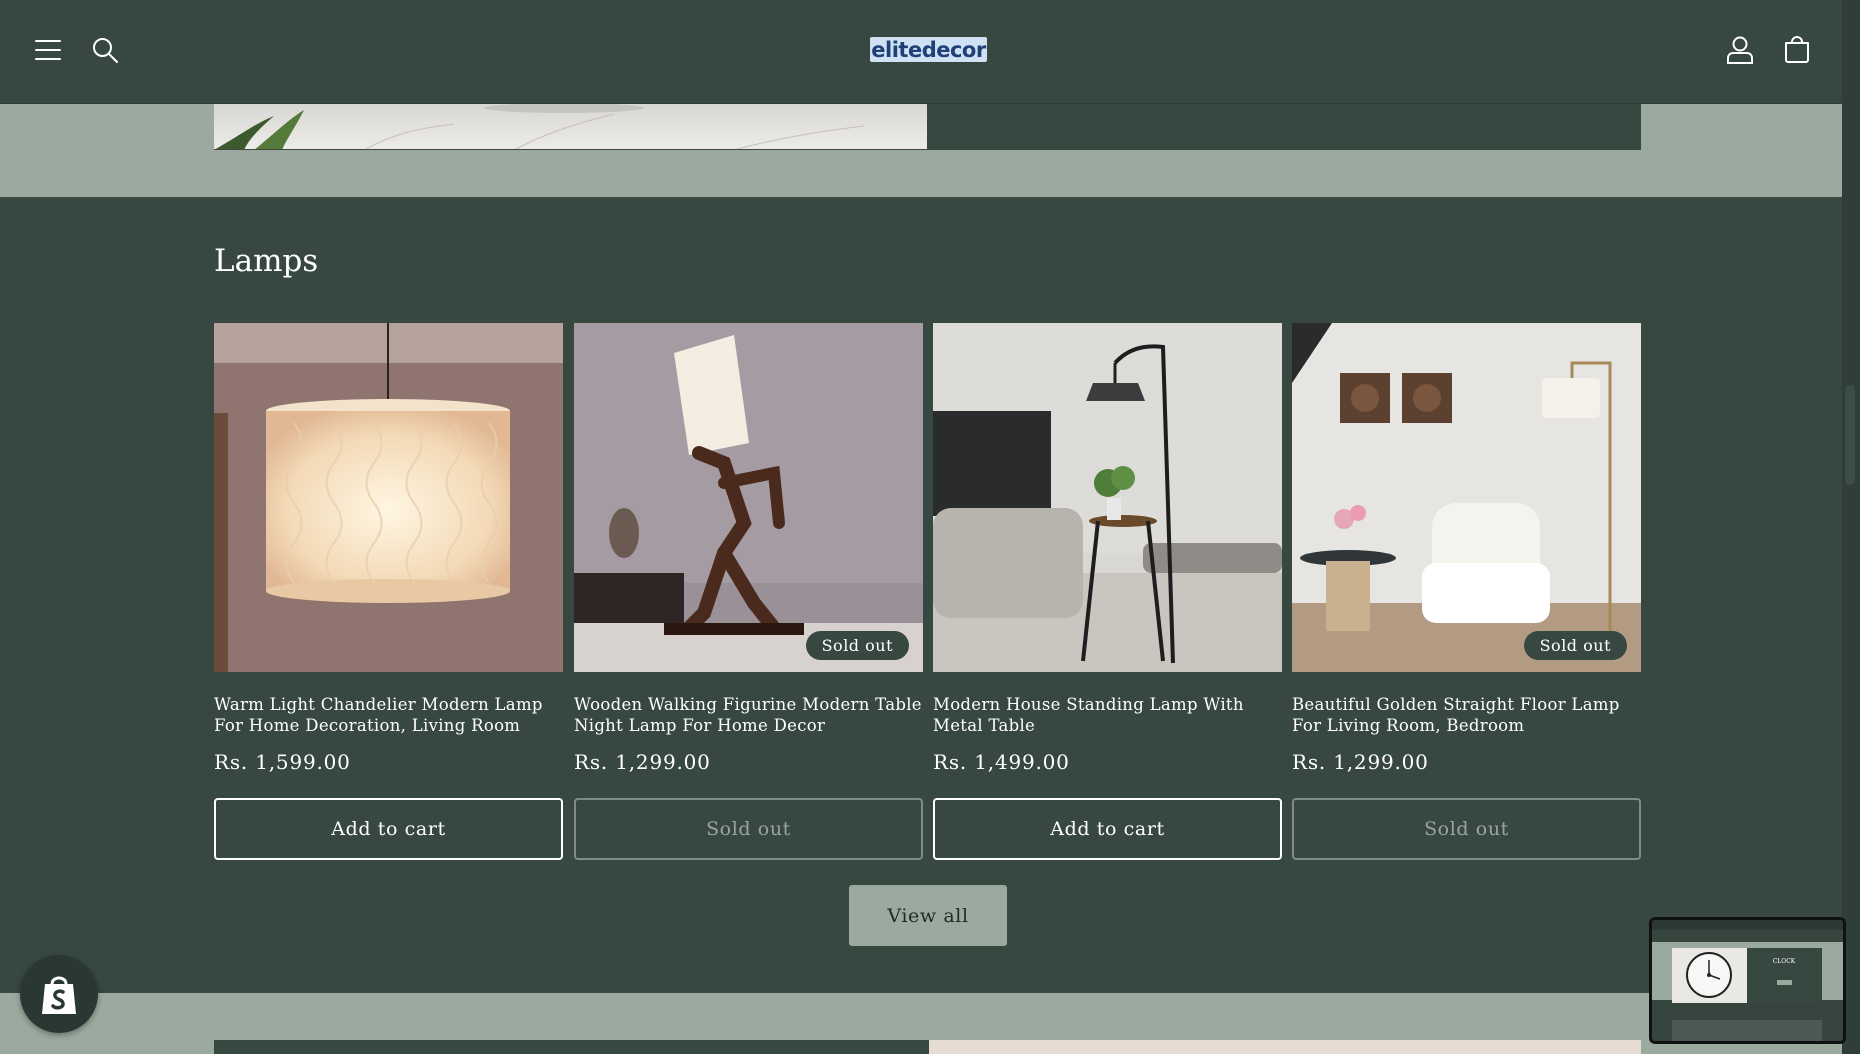 The image size is (1860, 1054). I want to click on scrollbar-track, so click(1851, 527).